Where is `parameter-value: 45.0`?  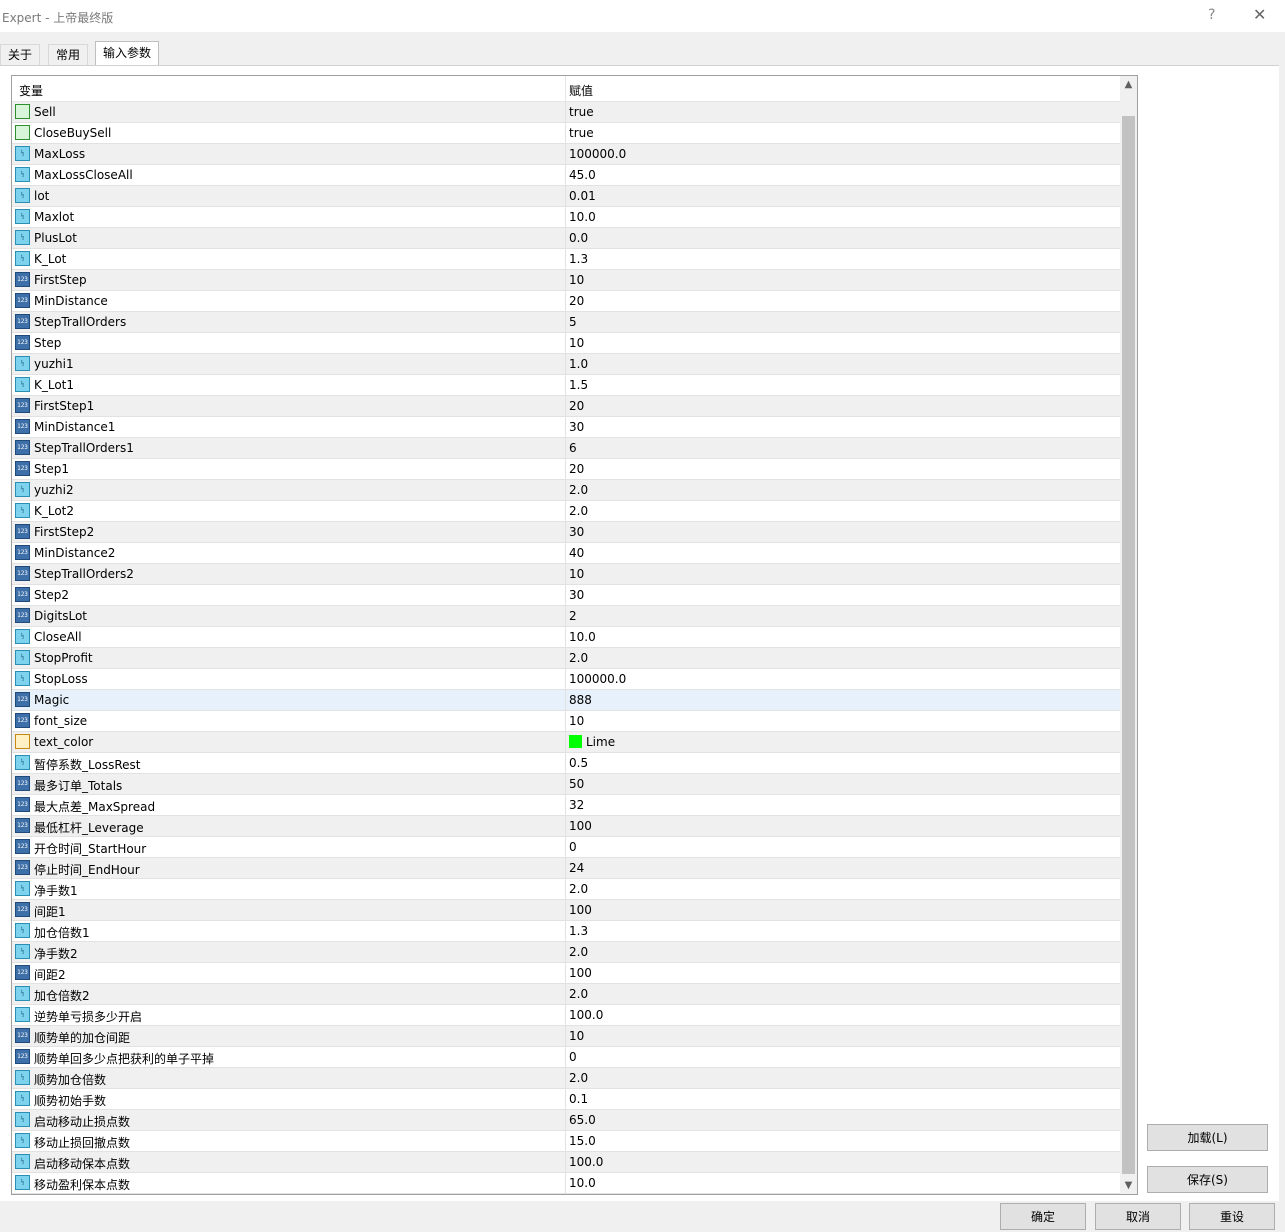 parameter-value: 45.0 is located at coordinates (582, 175).